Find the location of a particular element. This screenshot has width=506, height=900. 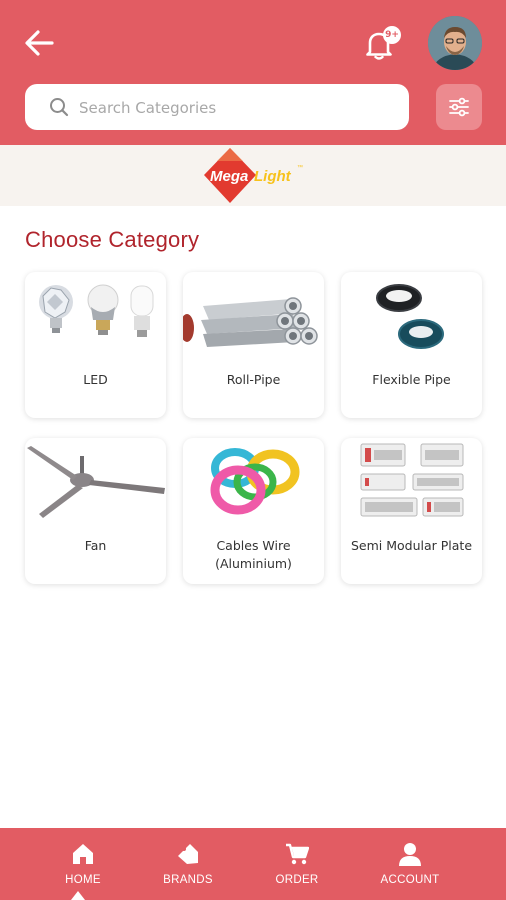

nav-label-account: ACCOUNT is located at coordinates (410, 880).